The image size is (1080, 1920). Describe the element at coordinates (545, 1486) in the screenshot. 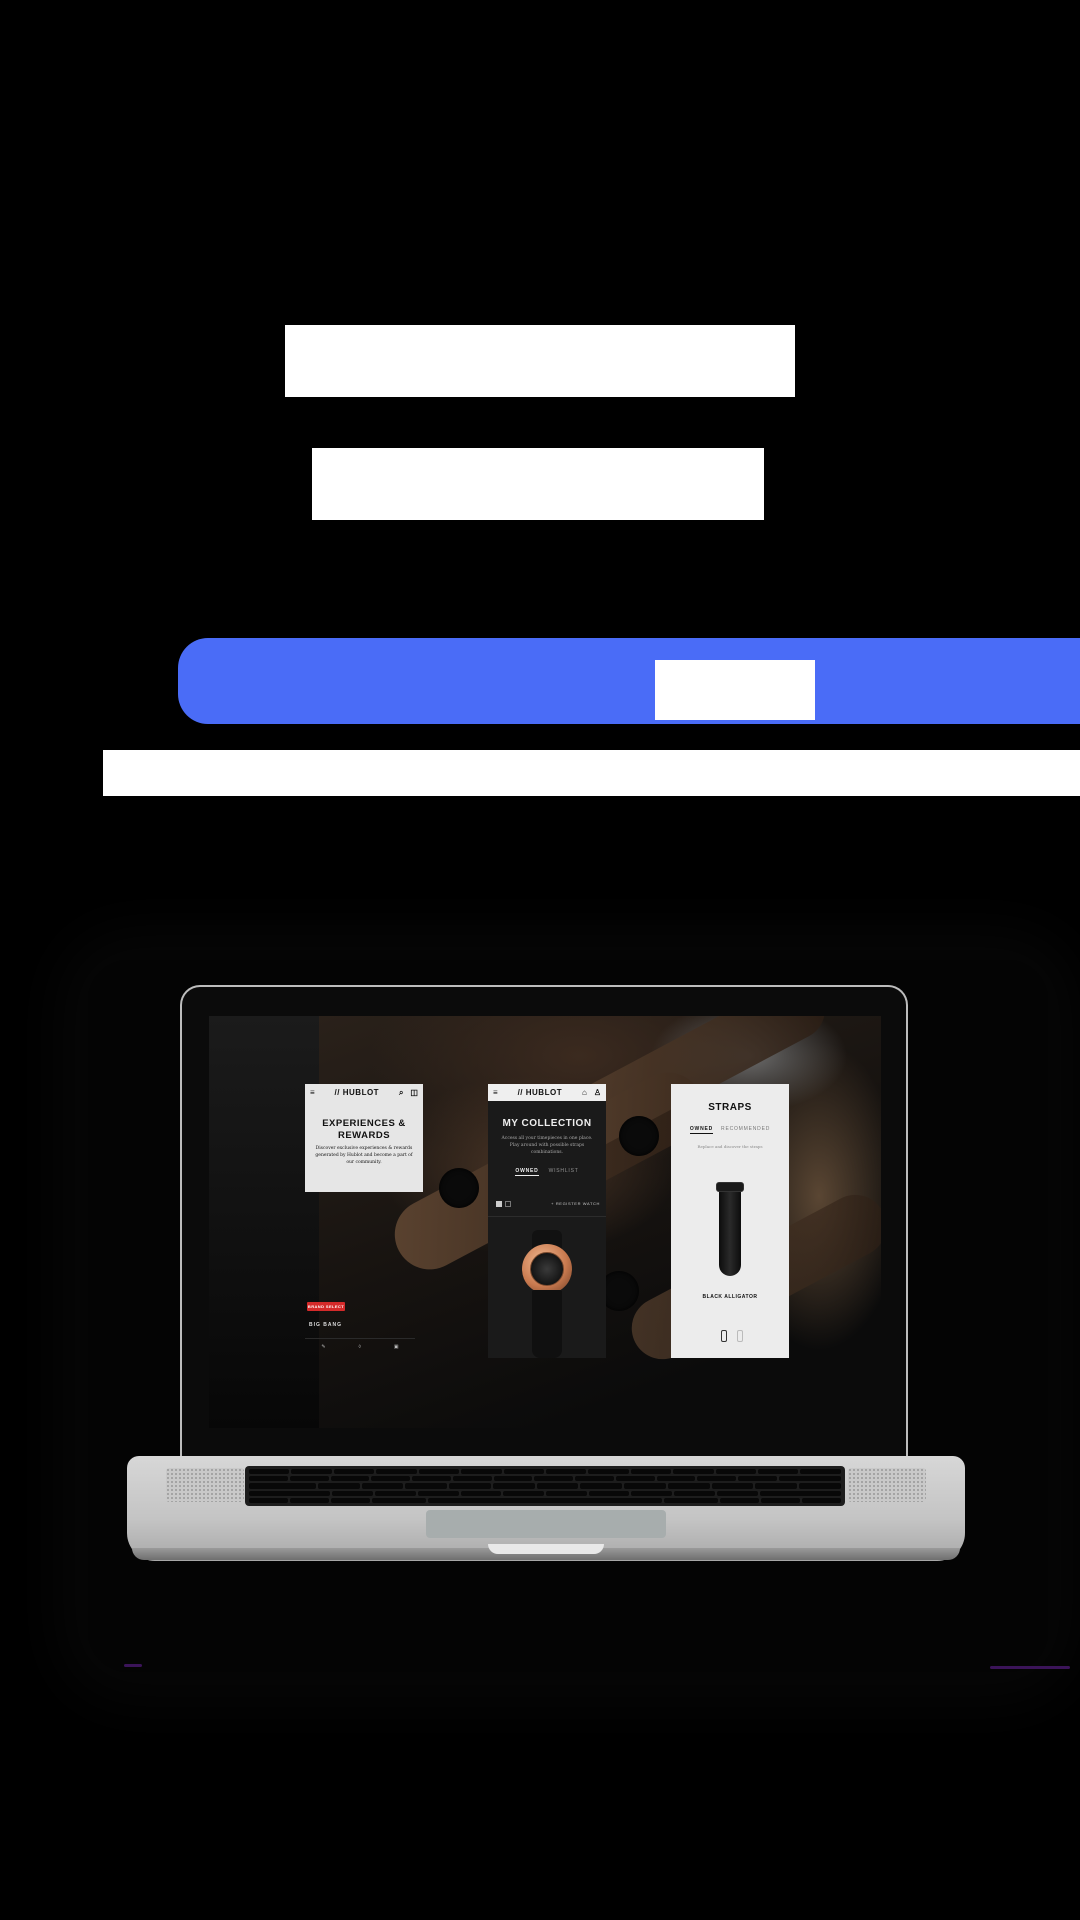

I see `keyboard` at that location.